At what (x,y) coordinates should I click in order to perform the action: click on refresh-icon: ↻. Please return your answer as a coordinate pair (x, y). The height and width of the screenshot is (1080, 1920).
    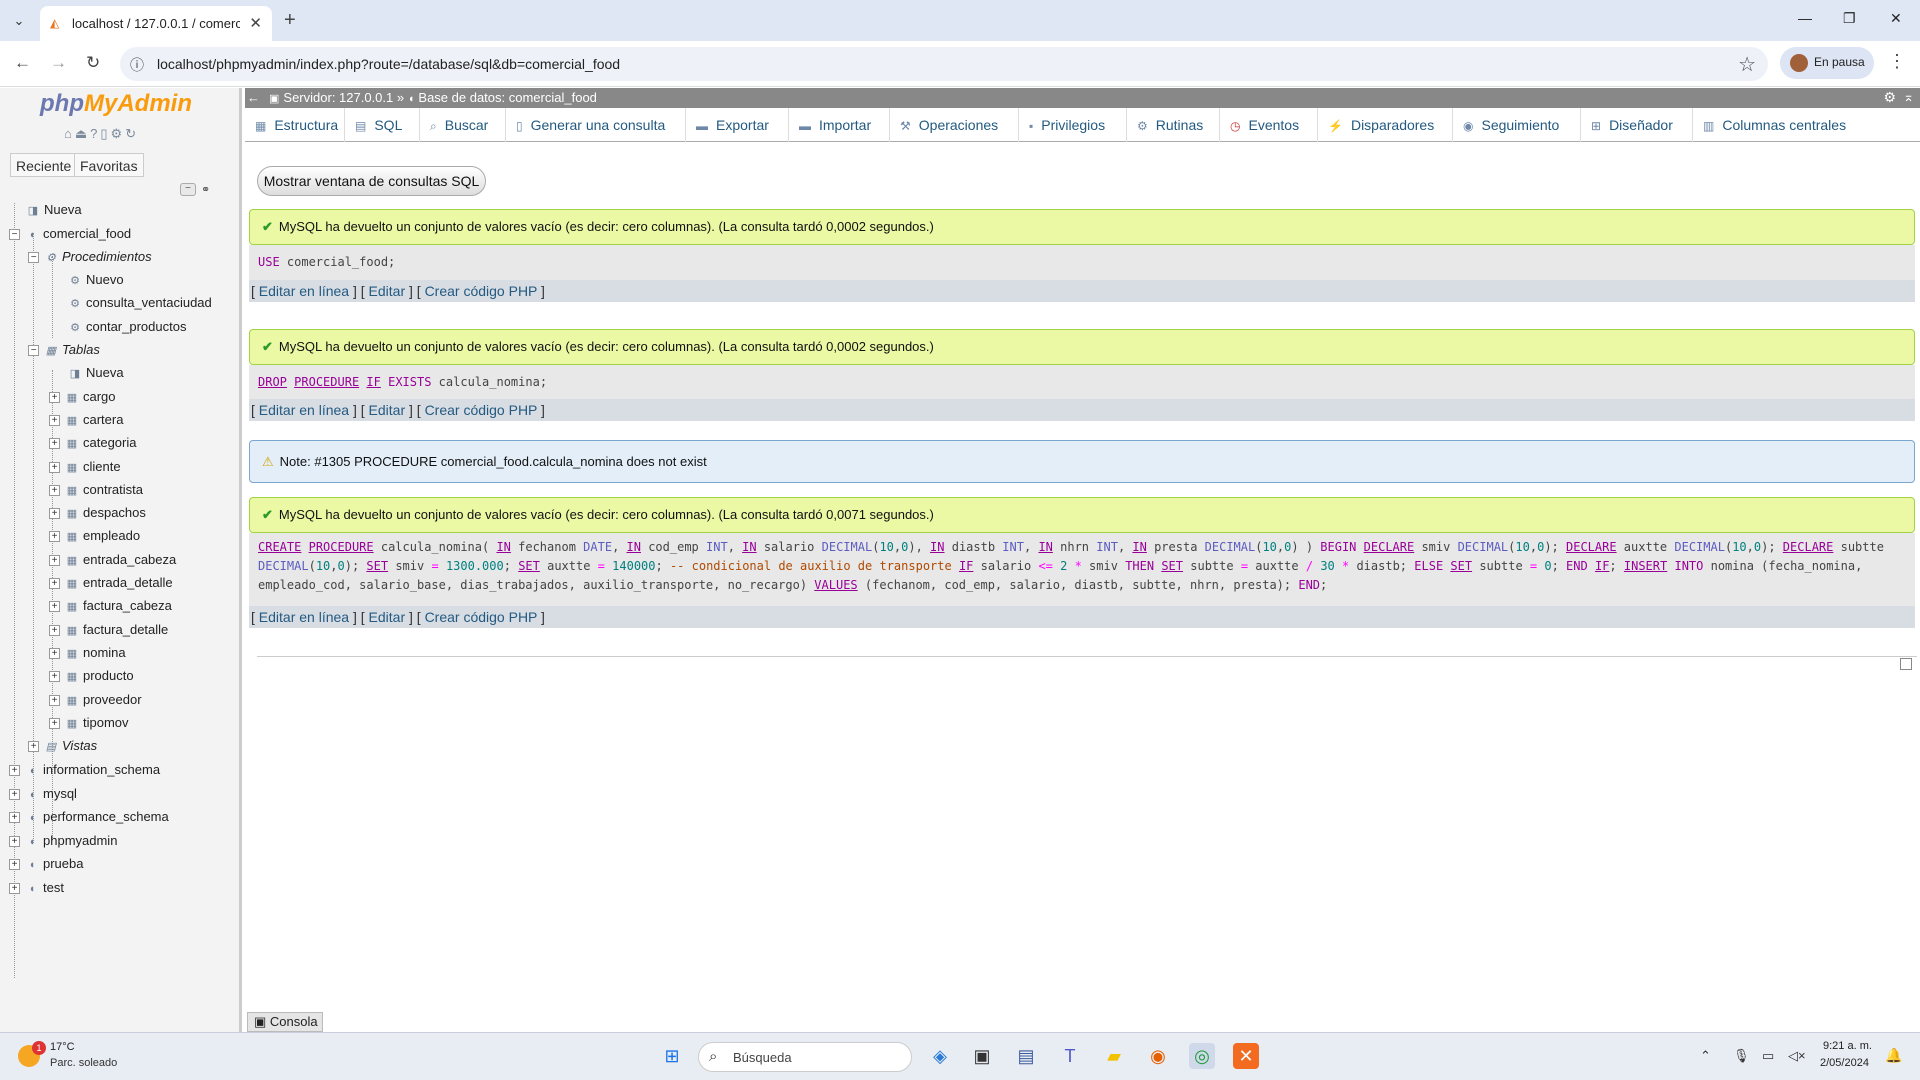
    Looking at the image, I should click on (132, 133).